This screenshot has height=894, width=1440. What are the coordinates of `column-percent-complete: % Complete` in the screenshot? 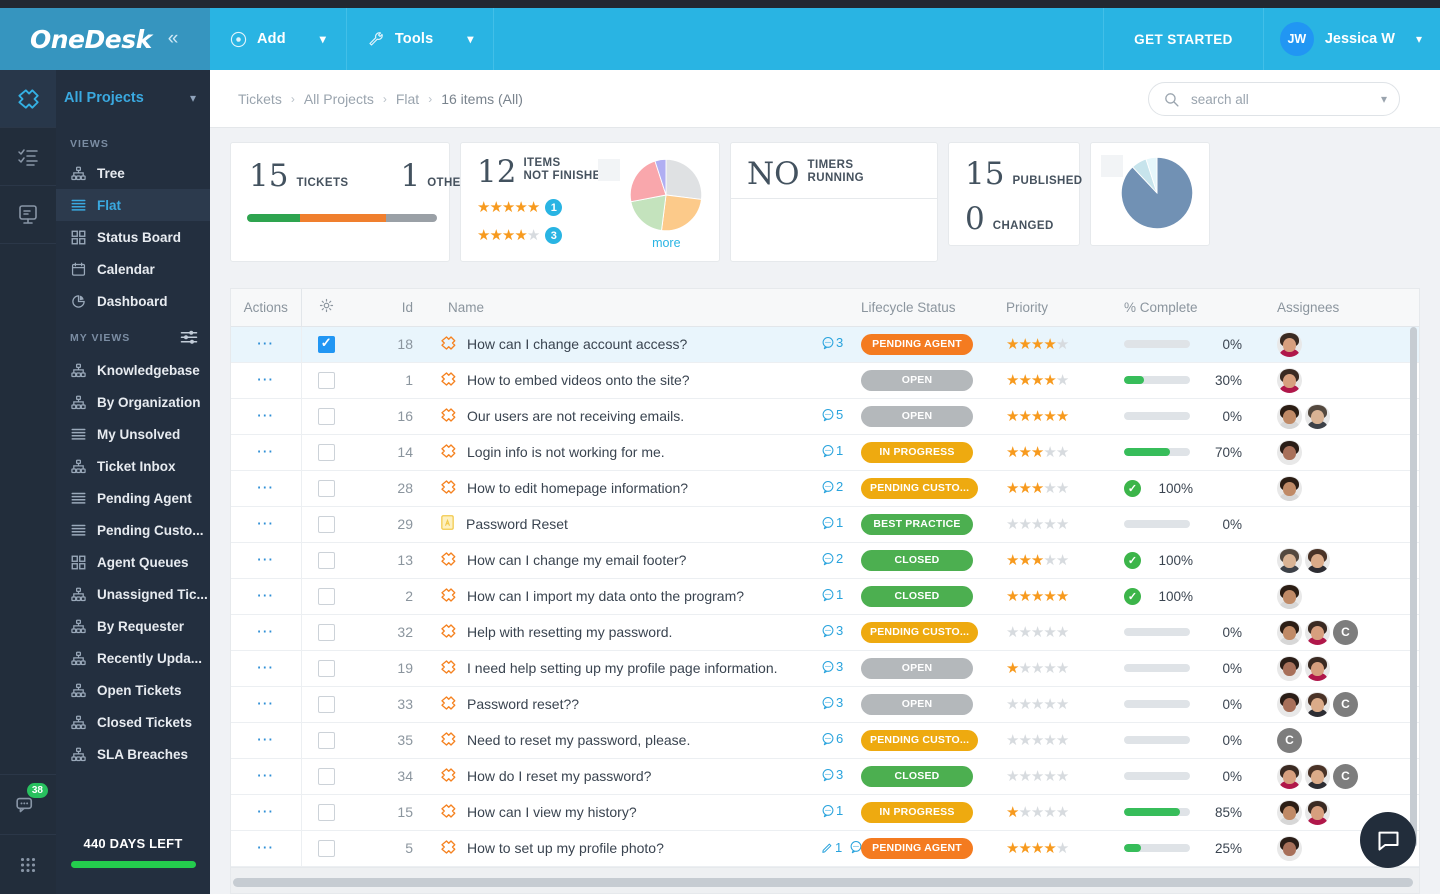 It's located at (1196, 308).